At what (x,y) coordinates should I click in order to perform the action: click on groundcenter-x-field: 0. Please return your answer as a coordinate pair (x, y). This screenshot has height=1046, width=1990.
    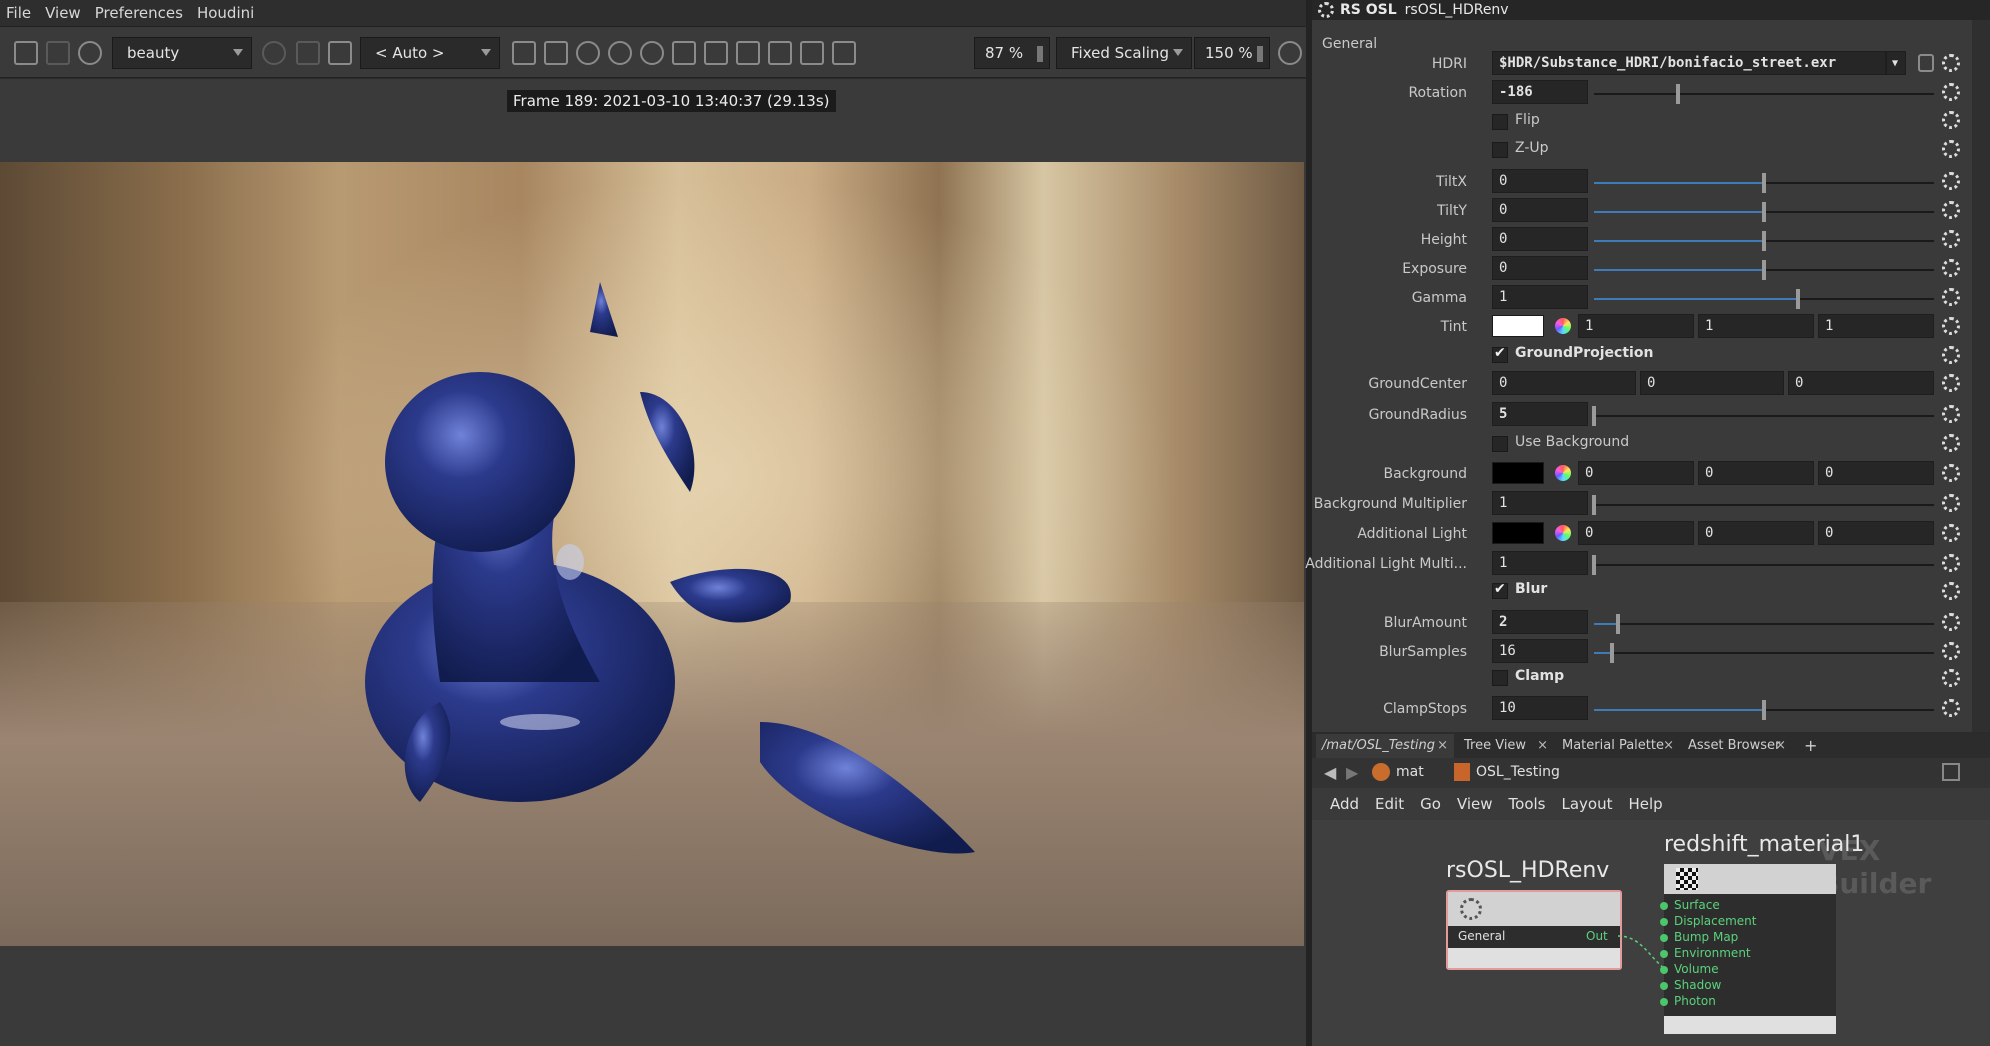
    Looking at the image, I should click on (1564, 383).